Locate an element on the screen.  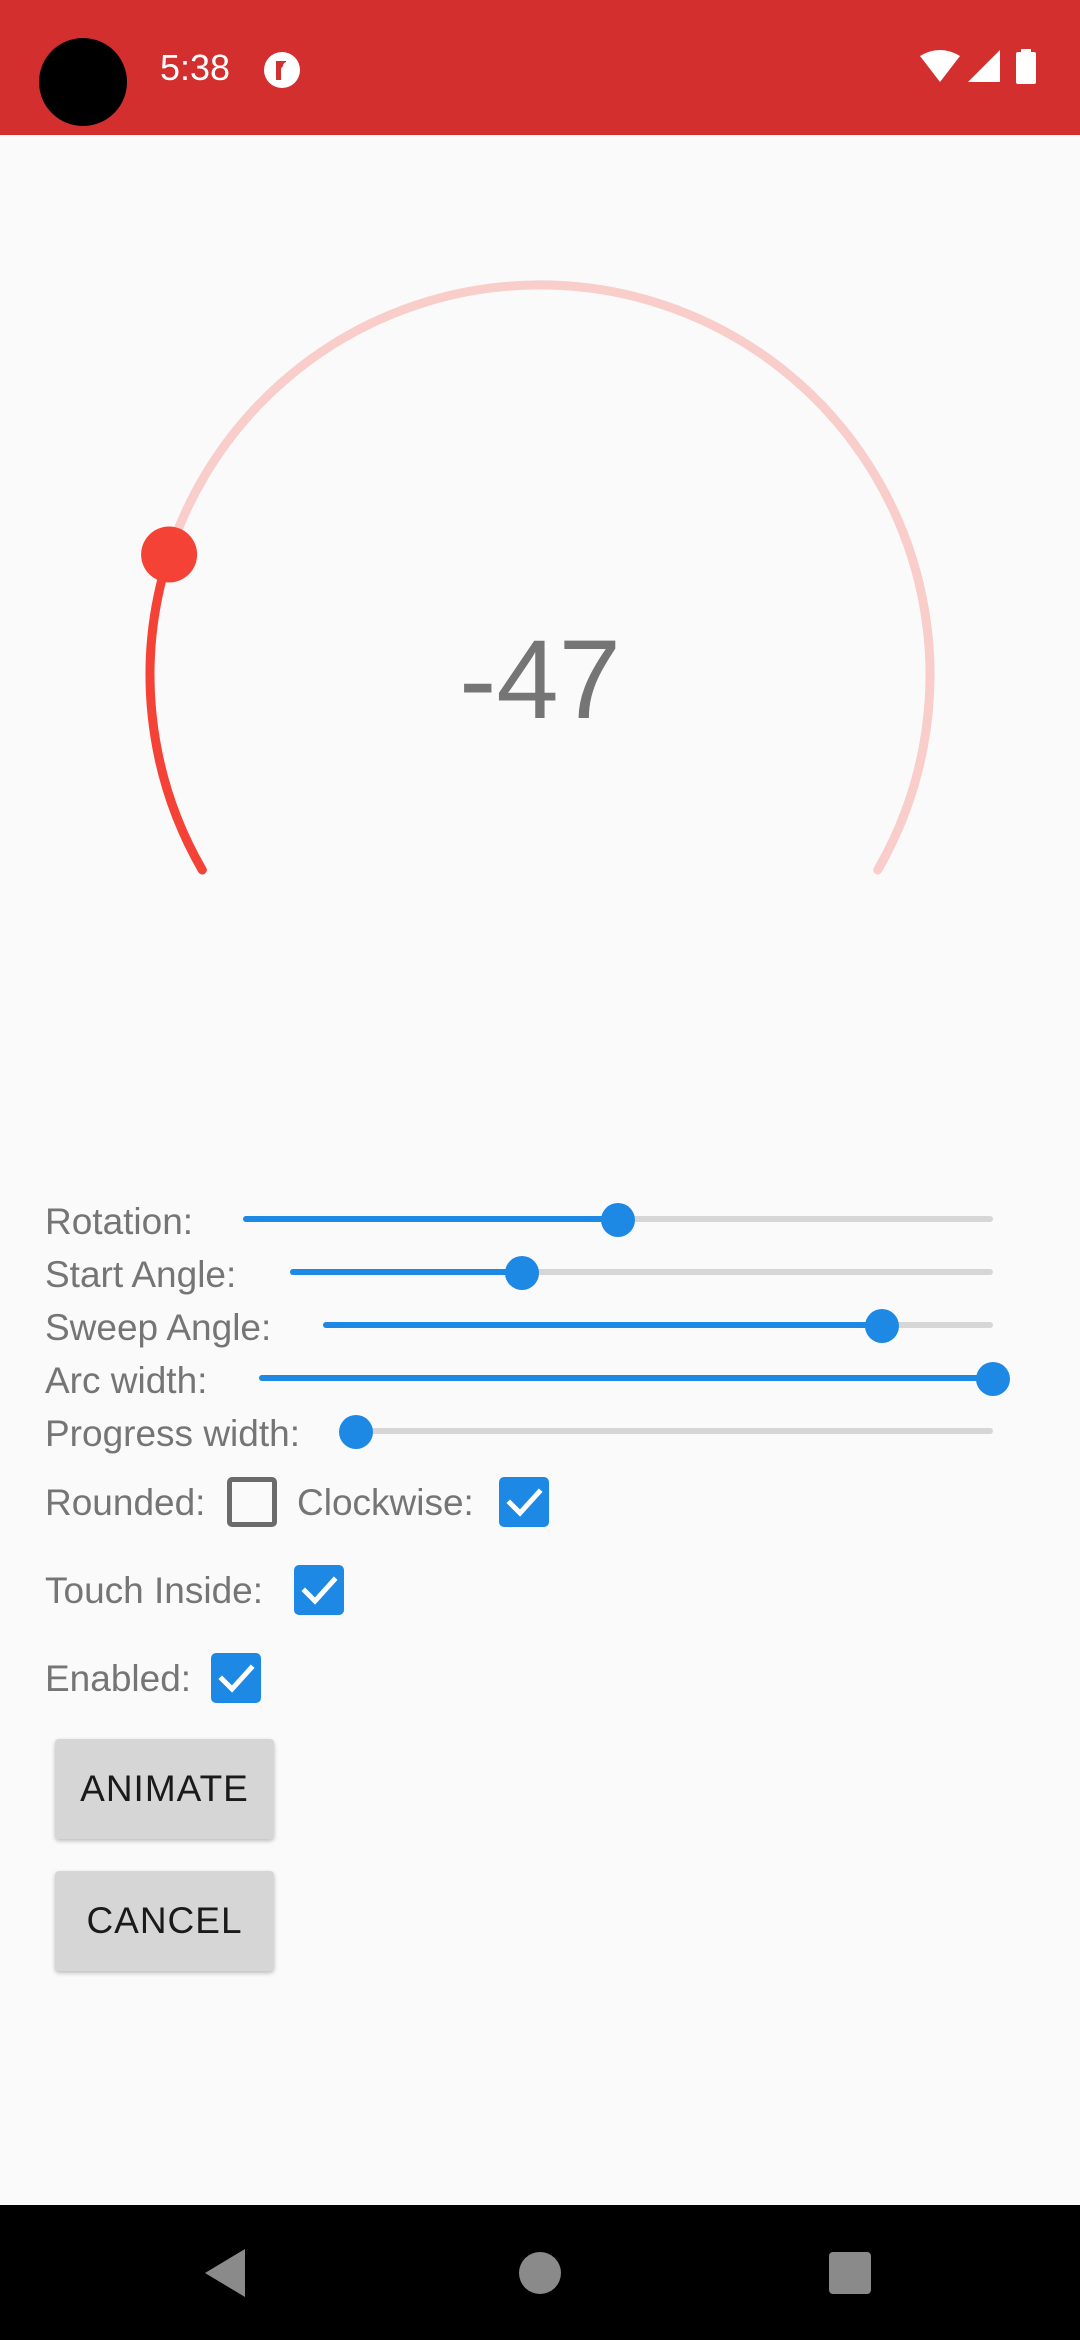
sweep-angle-slider is located at coordinates (658, 1325).